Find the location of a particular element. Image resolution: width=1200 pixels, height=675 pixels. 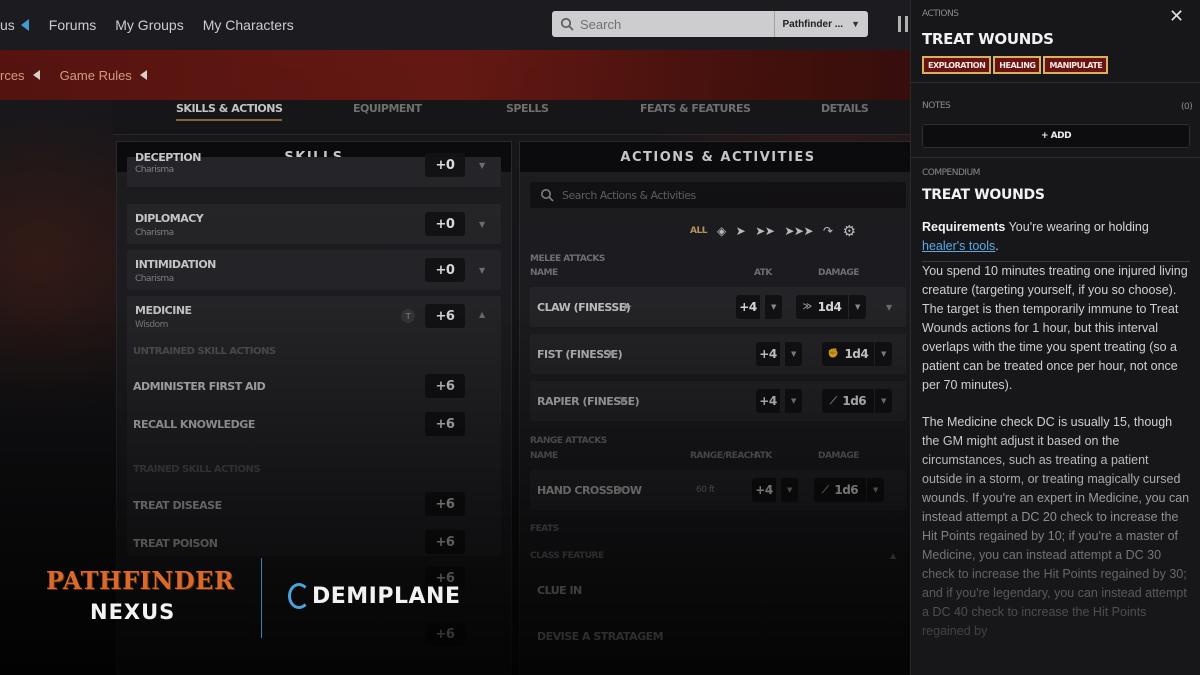

feat-name: CLUE IN is located at coordinates (559, 590).